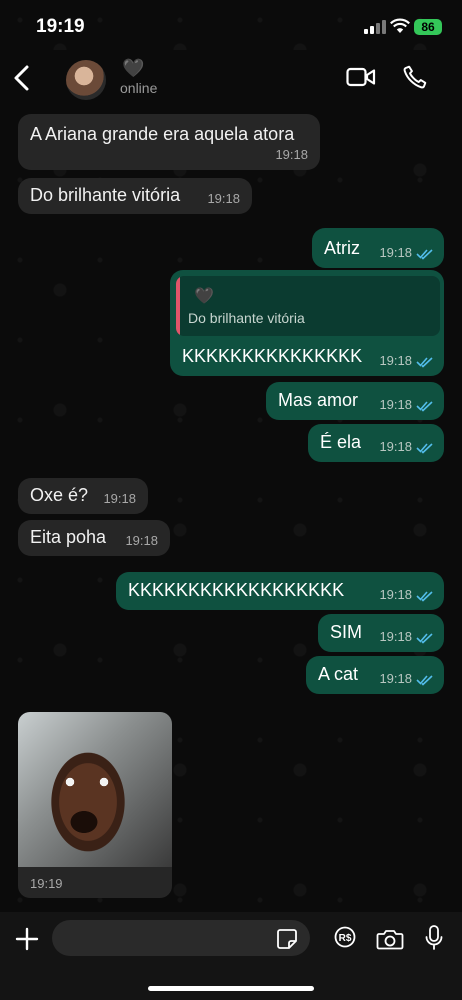 This screenshot has width=462, height=1000. I want to click on photo-message: 19:19, so click(95, 805).